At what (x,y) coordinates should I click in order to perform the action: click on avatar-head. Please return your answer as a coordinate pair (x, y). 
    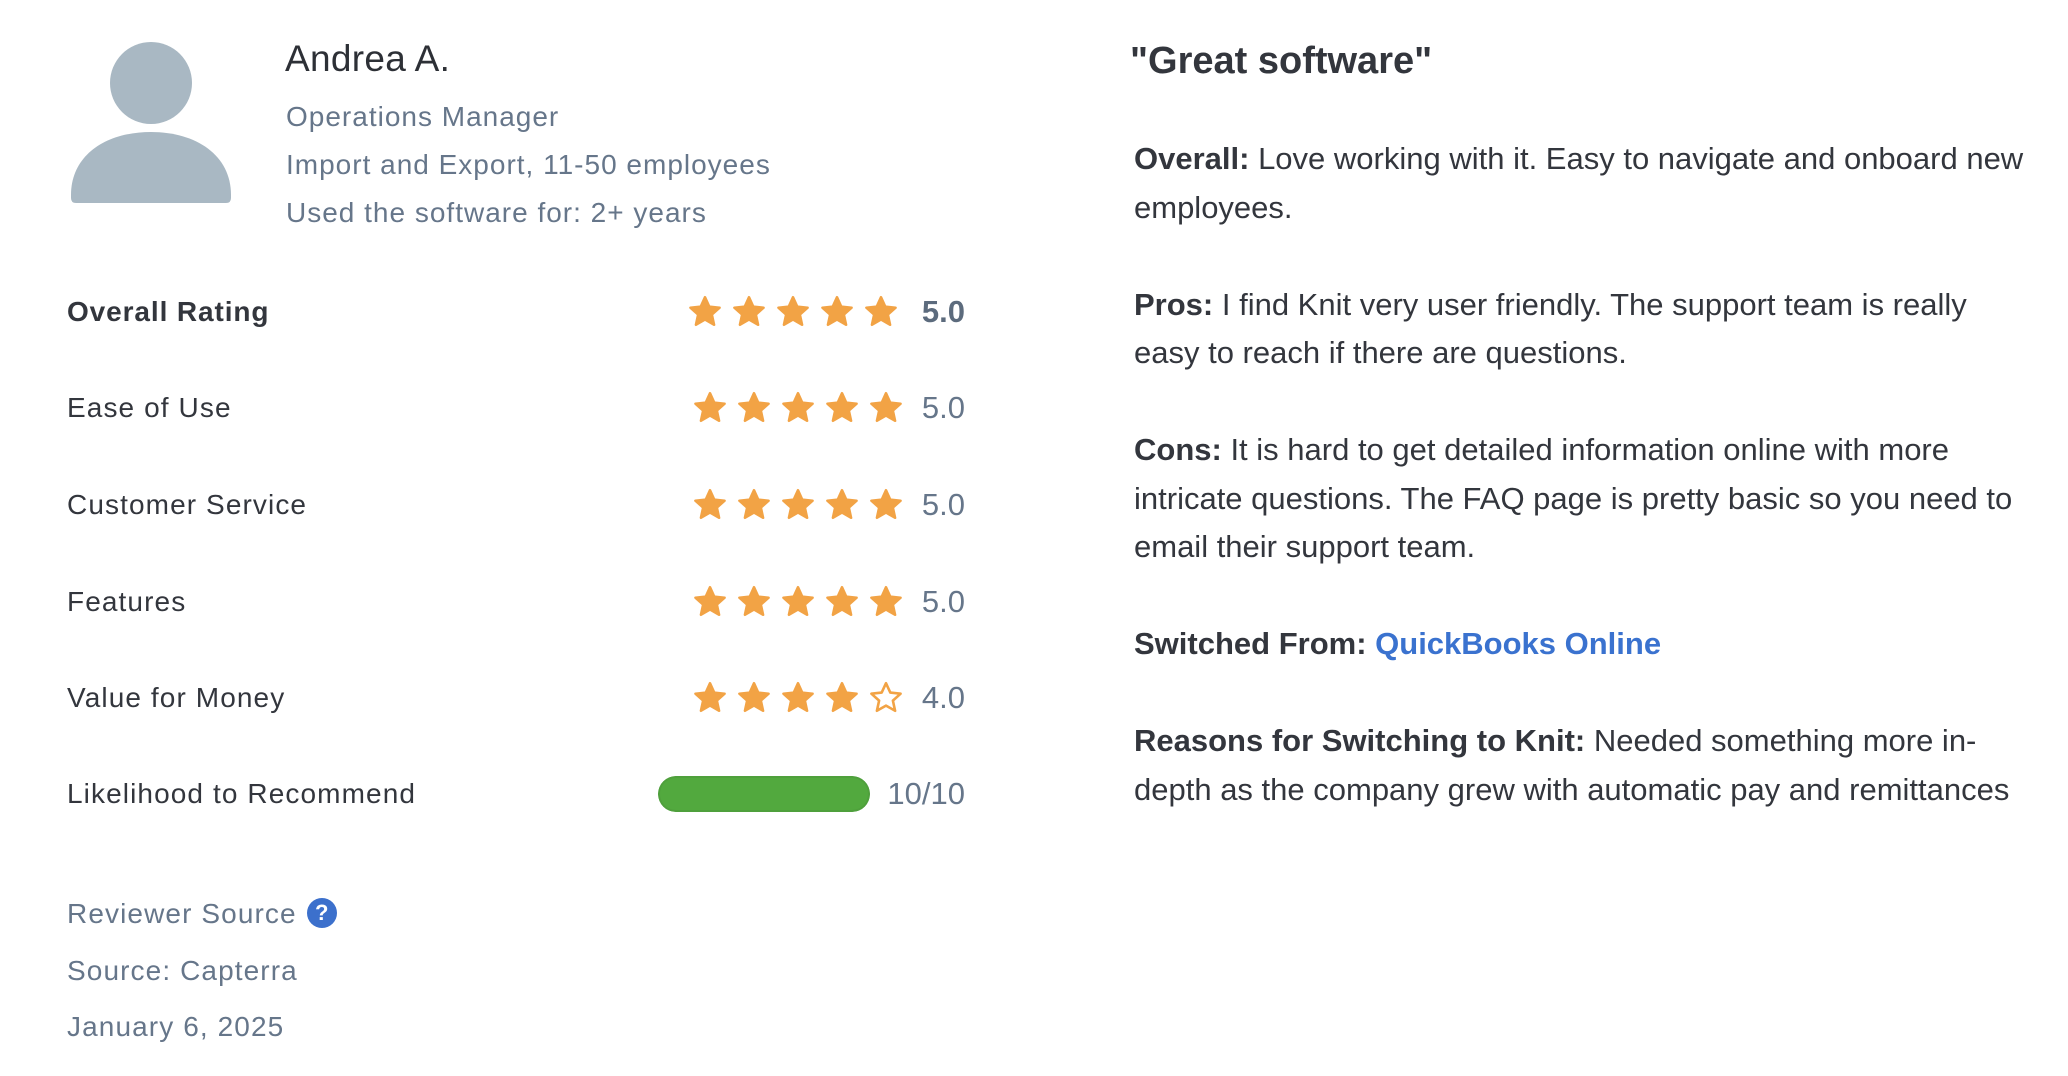
    Looking at the image, I should click on (151, 83).